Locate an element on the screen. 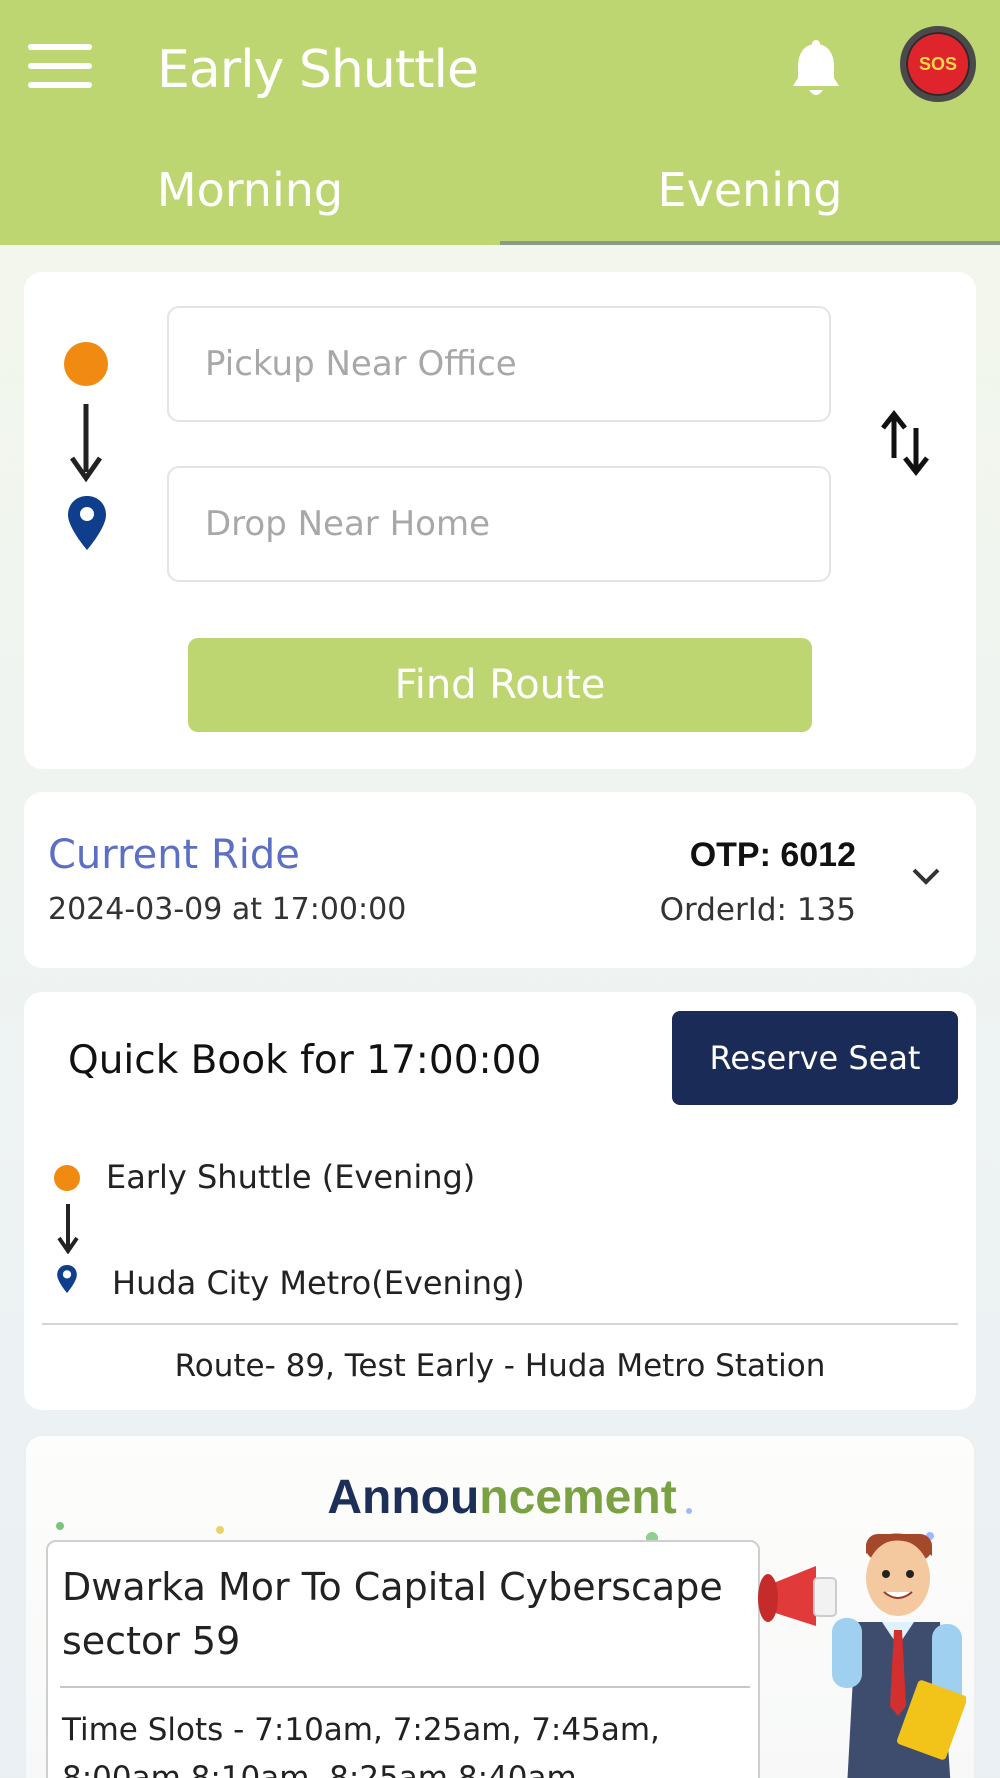 The width and height of the screenshot is (1000, 1778). drop-input: Drop Near Home is located at coordinates (499, 524).